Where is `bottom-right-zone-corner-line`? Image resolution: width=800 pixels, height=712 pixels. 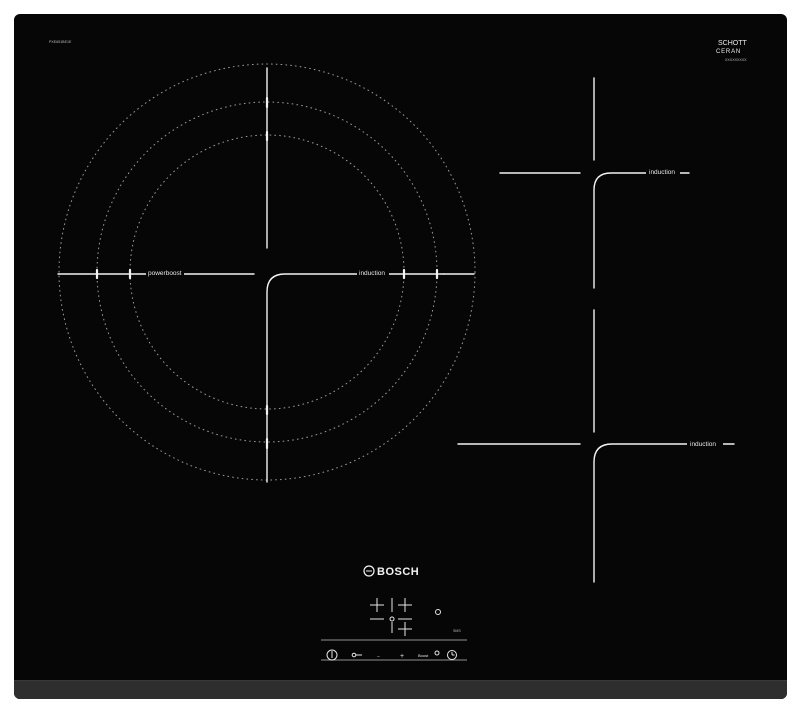 bottom-right-zone-corner-line is located at coordinates (664, 513).